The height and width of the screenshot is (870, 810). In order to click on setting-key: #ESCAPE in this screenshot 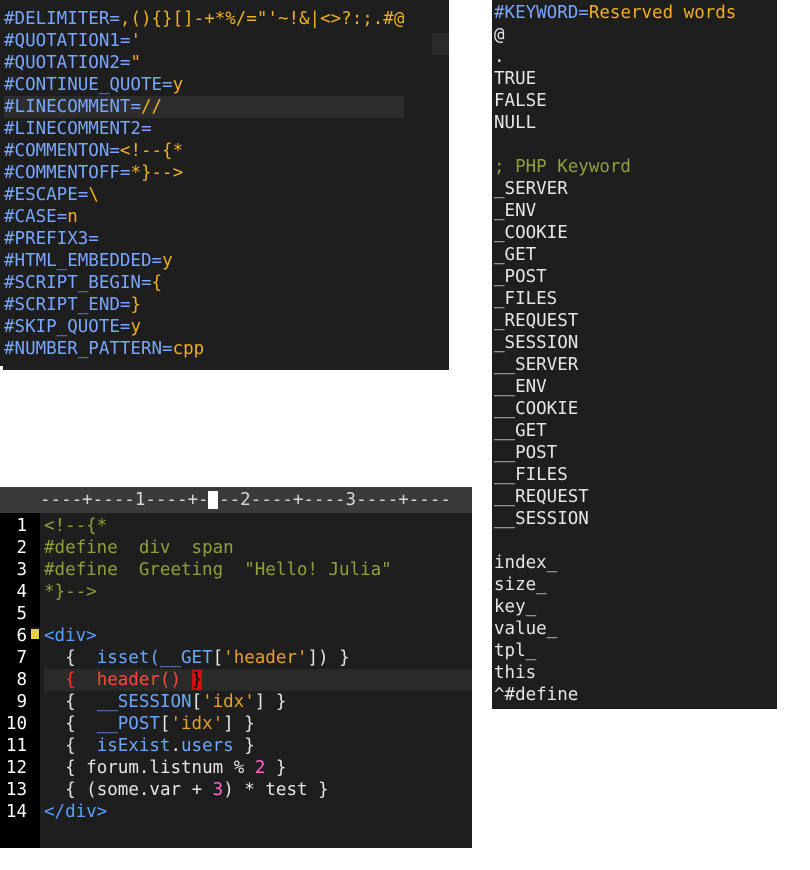, I will do `click(41, 195)`.